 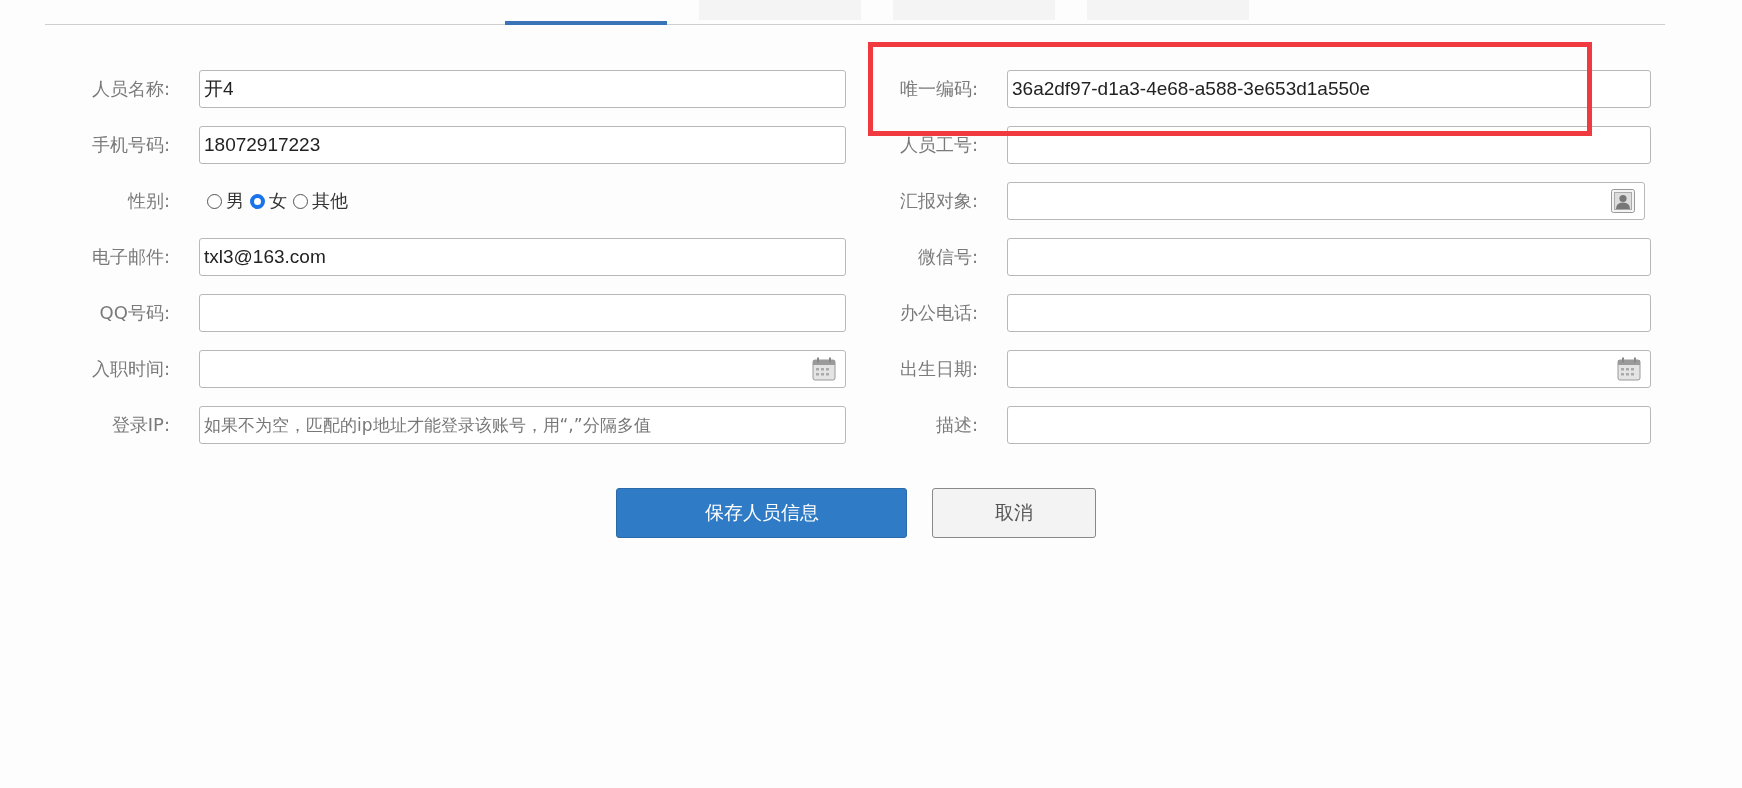 I want to click on field-label: 性别:, so click(x=148, y=201).